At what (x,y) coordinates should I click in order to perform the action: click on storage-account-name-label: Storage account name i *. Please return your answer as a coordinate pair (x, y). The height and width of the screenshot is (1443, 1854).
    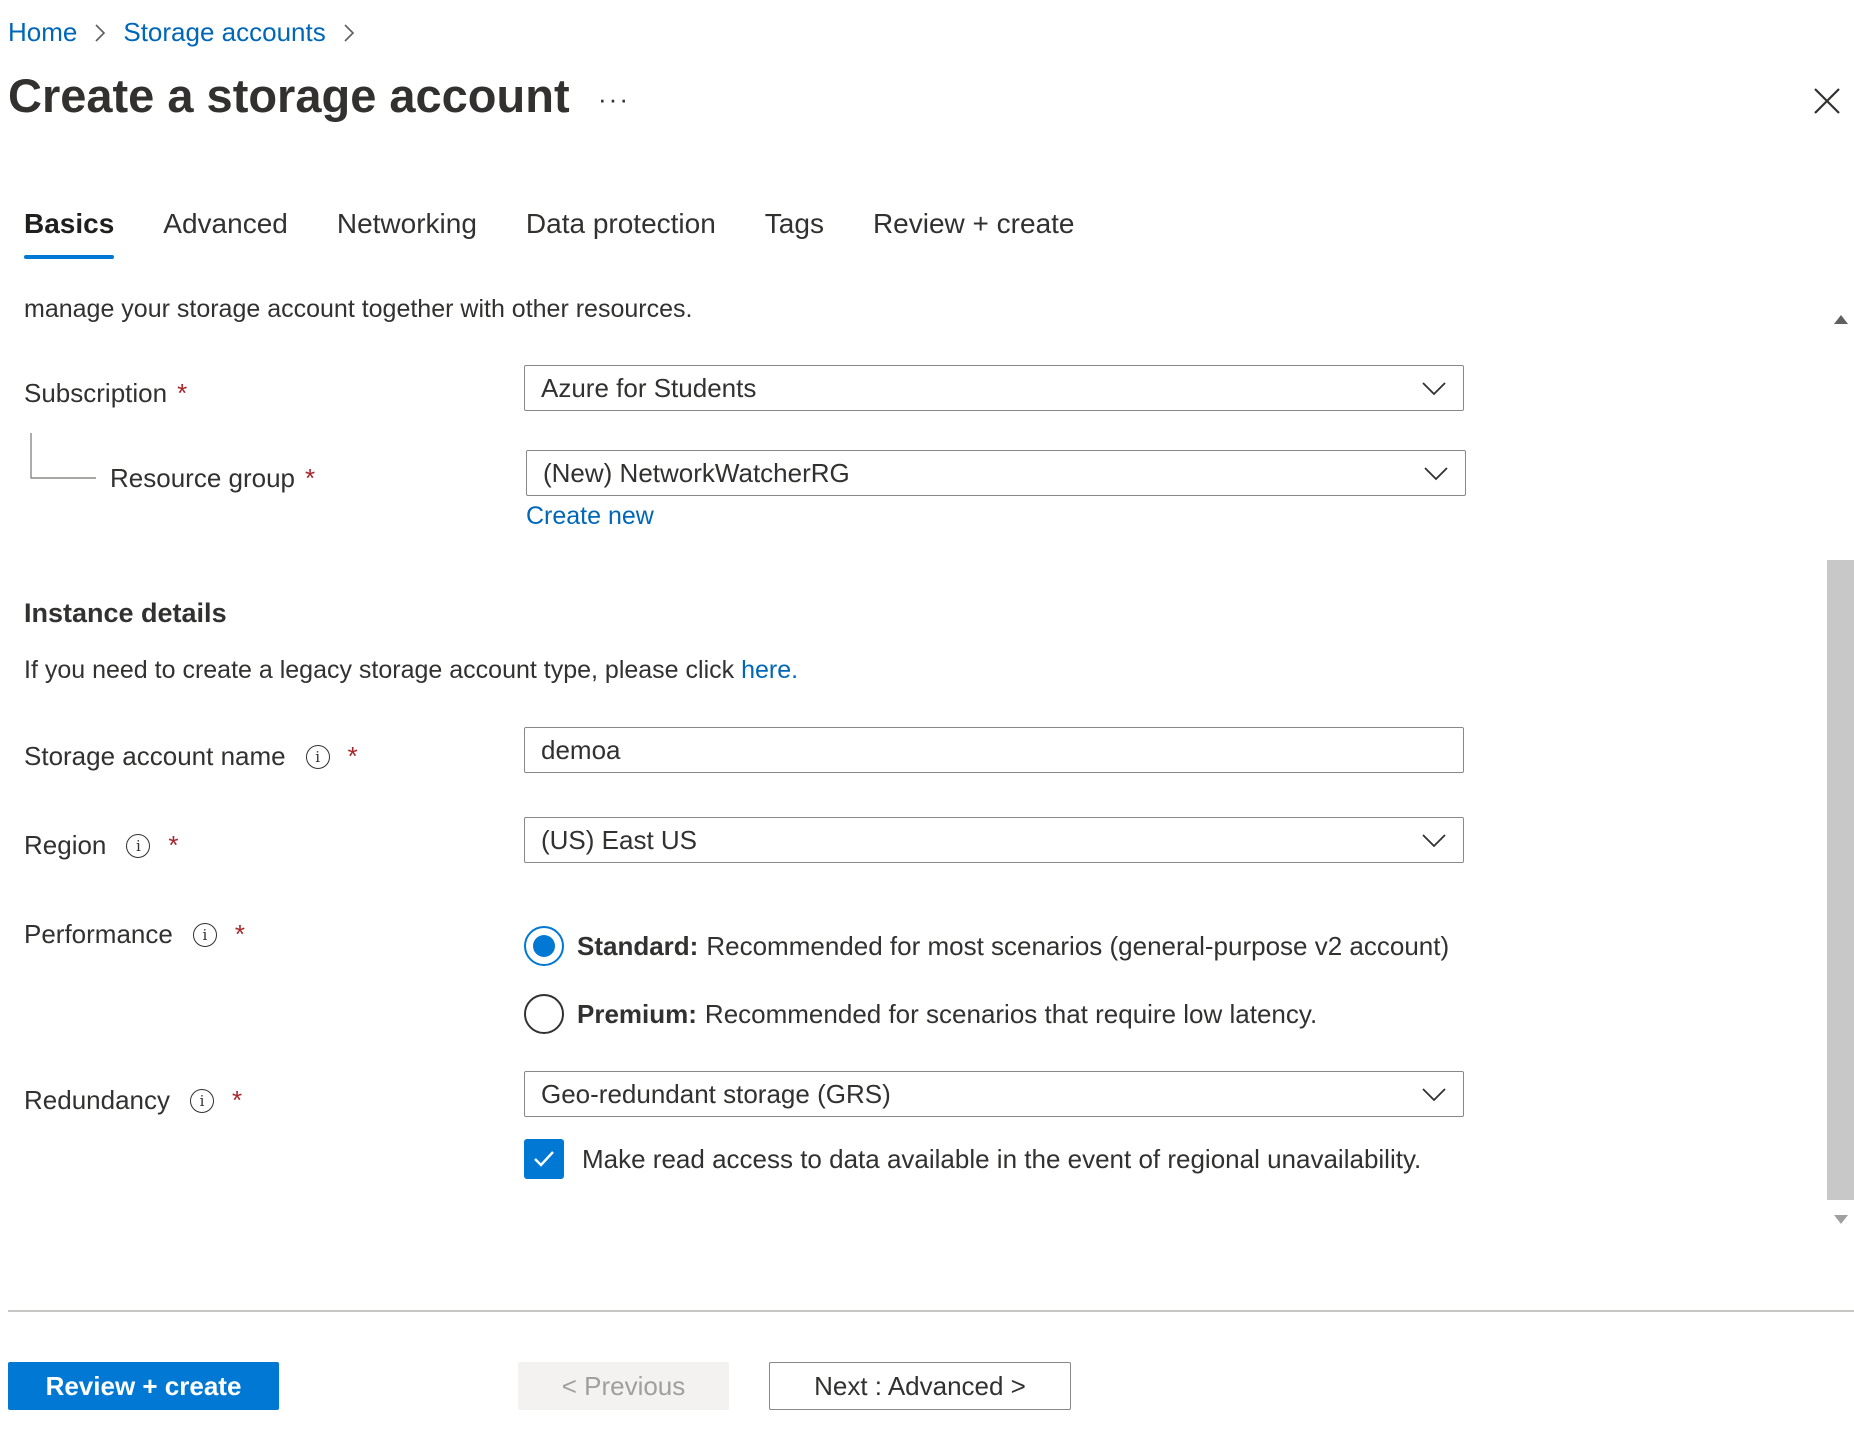
    Looking at the image, I should click on (191, 756).